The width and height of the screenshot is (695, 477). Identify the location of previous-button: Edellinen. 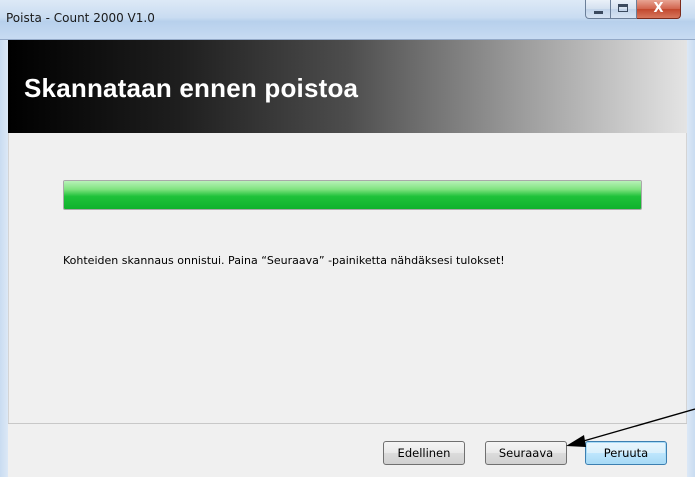
(424, 453).